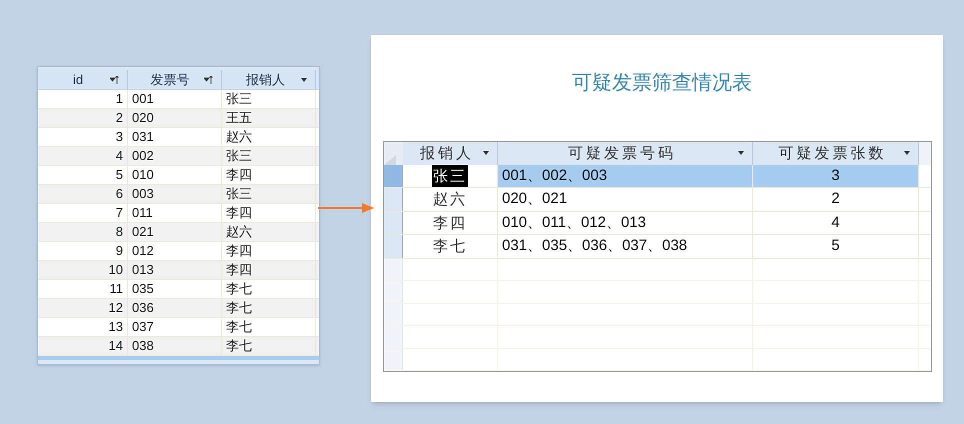 Image resolution: width=964 pixels, height=424 pixels. I want to click on header-filler, so click(925, 153).